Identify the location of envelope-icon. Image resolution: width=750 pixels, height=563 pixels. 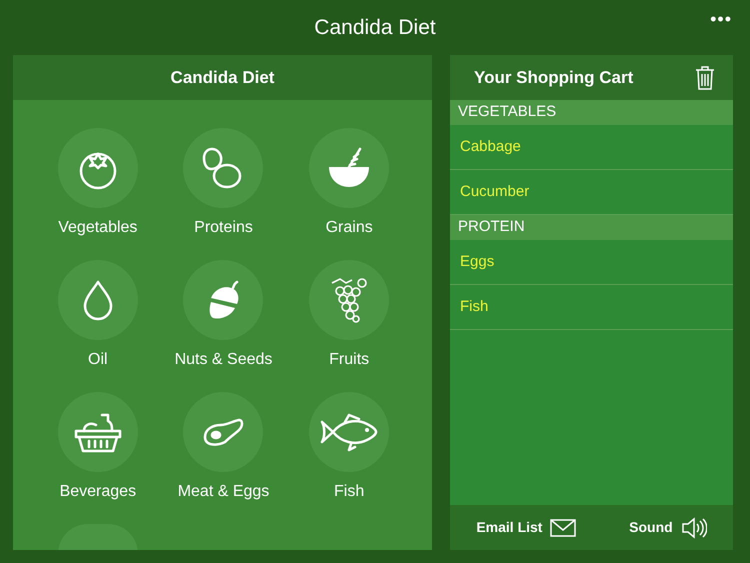
(563, 527).